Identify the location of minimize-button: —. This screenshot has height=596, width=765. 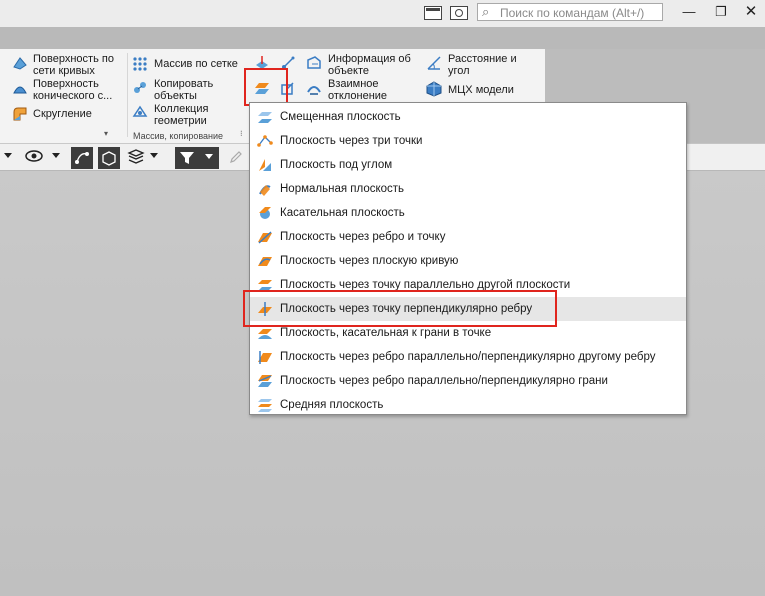
(689, 12).